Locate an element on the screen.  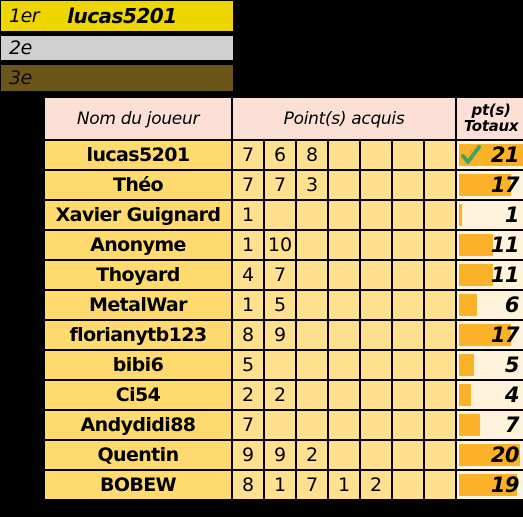
table-row: MetalWar 1 5 6 is located at coordinates (283, 305).